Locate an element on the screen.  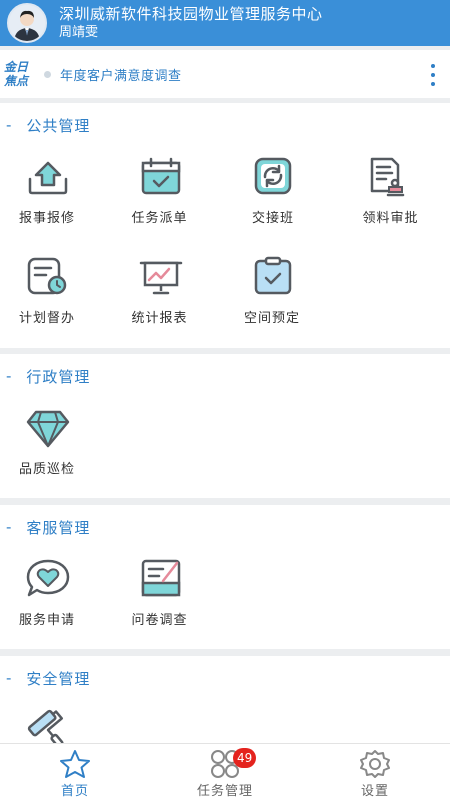
user-avatar-icon is located at coordinates (27, 23).